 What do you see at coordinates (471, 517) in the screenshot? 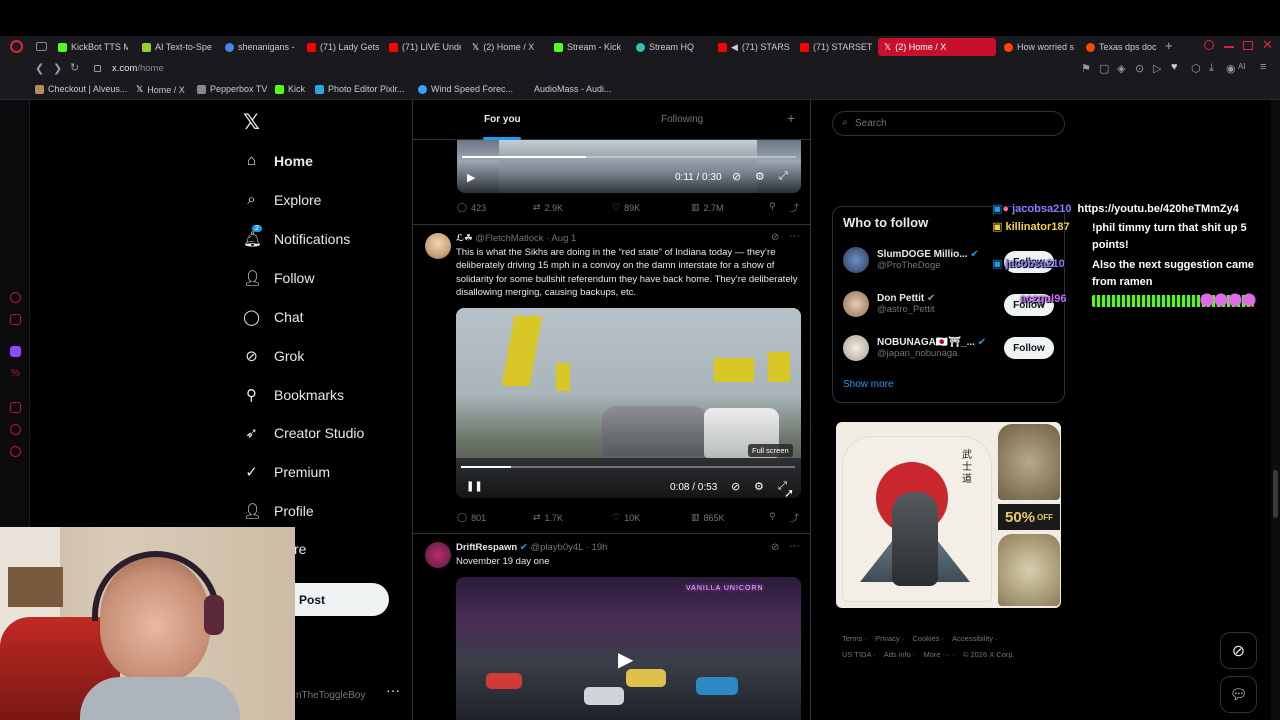
I see `reply-count: ◯ 801` at bounding box center [471, 517].